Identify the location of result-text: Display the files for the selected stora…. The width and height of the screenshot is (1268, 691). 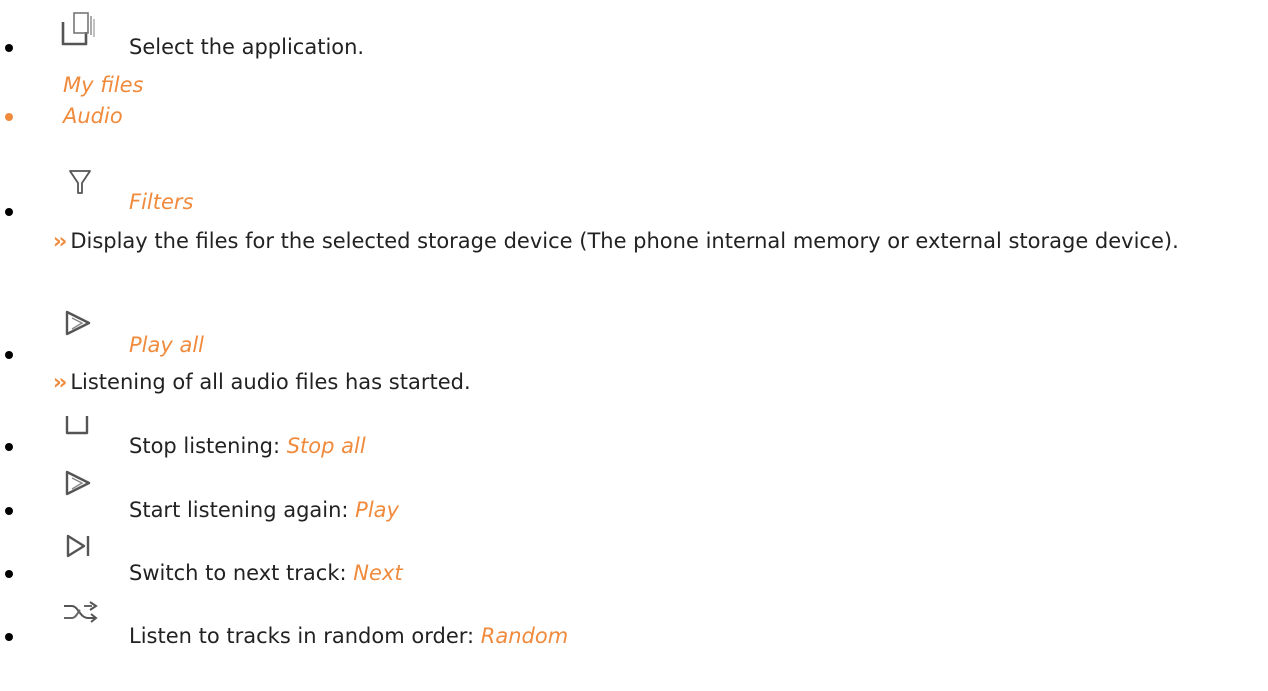
(624, 241).